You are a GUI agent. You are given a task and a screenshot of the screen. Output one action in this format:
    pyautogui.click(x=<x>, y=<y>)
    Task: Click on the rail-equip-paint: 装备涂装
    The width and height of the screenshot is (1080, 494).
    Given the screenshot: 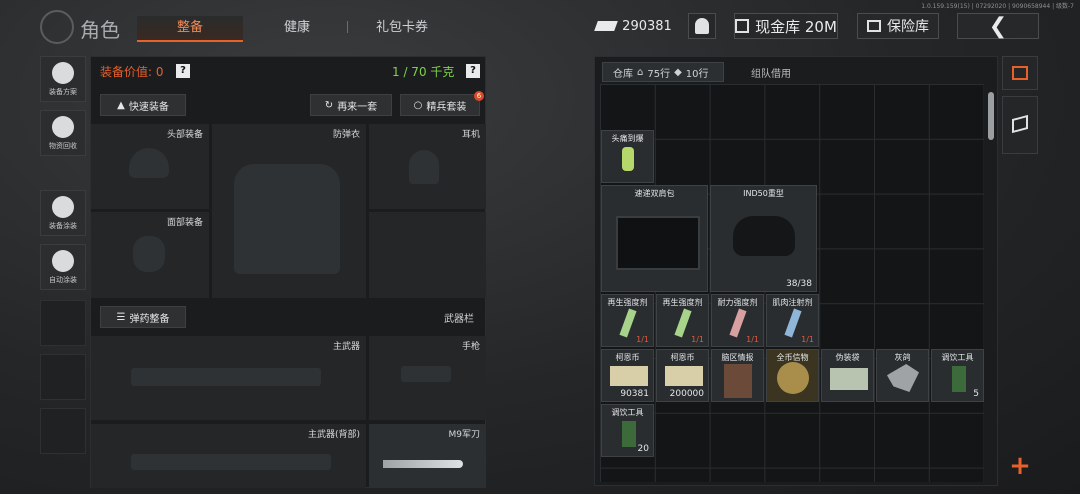 What is the action you would take?
    pyautogui.click(x=63, y=213)
    